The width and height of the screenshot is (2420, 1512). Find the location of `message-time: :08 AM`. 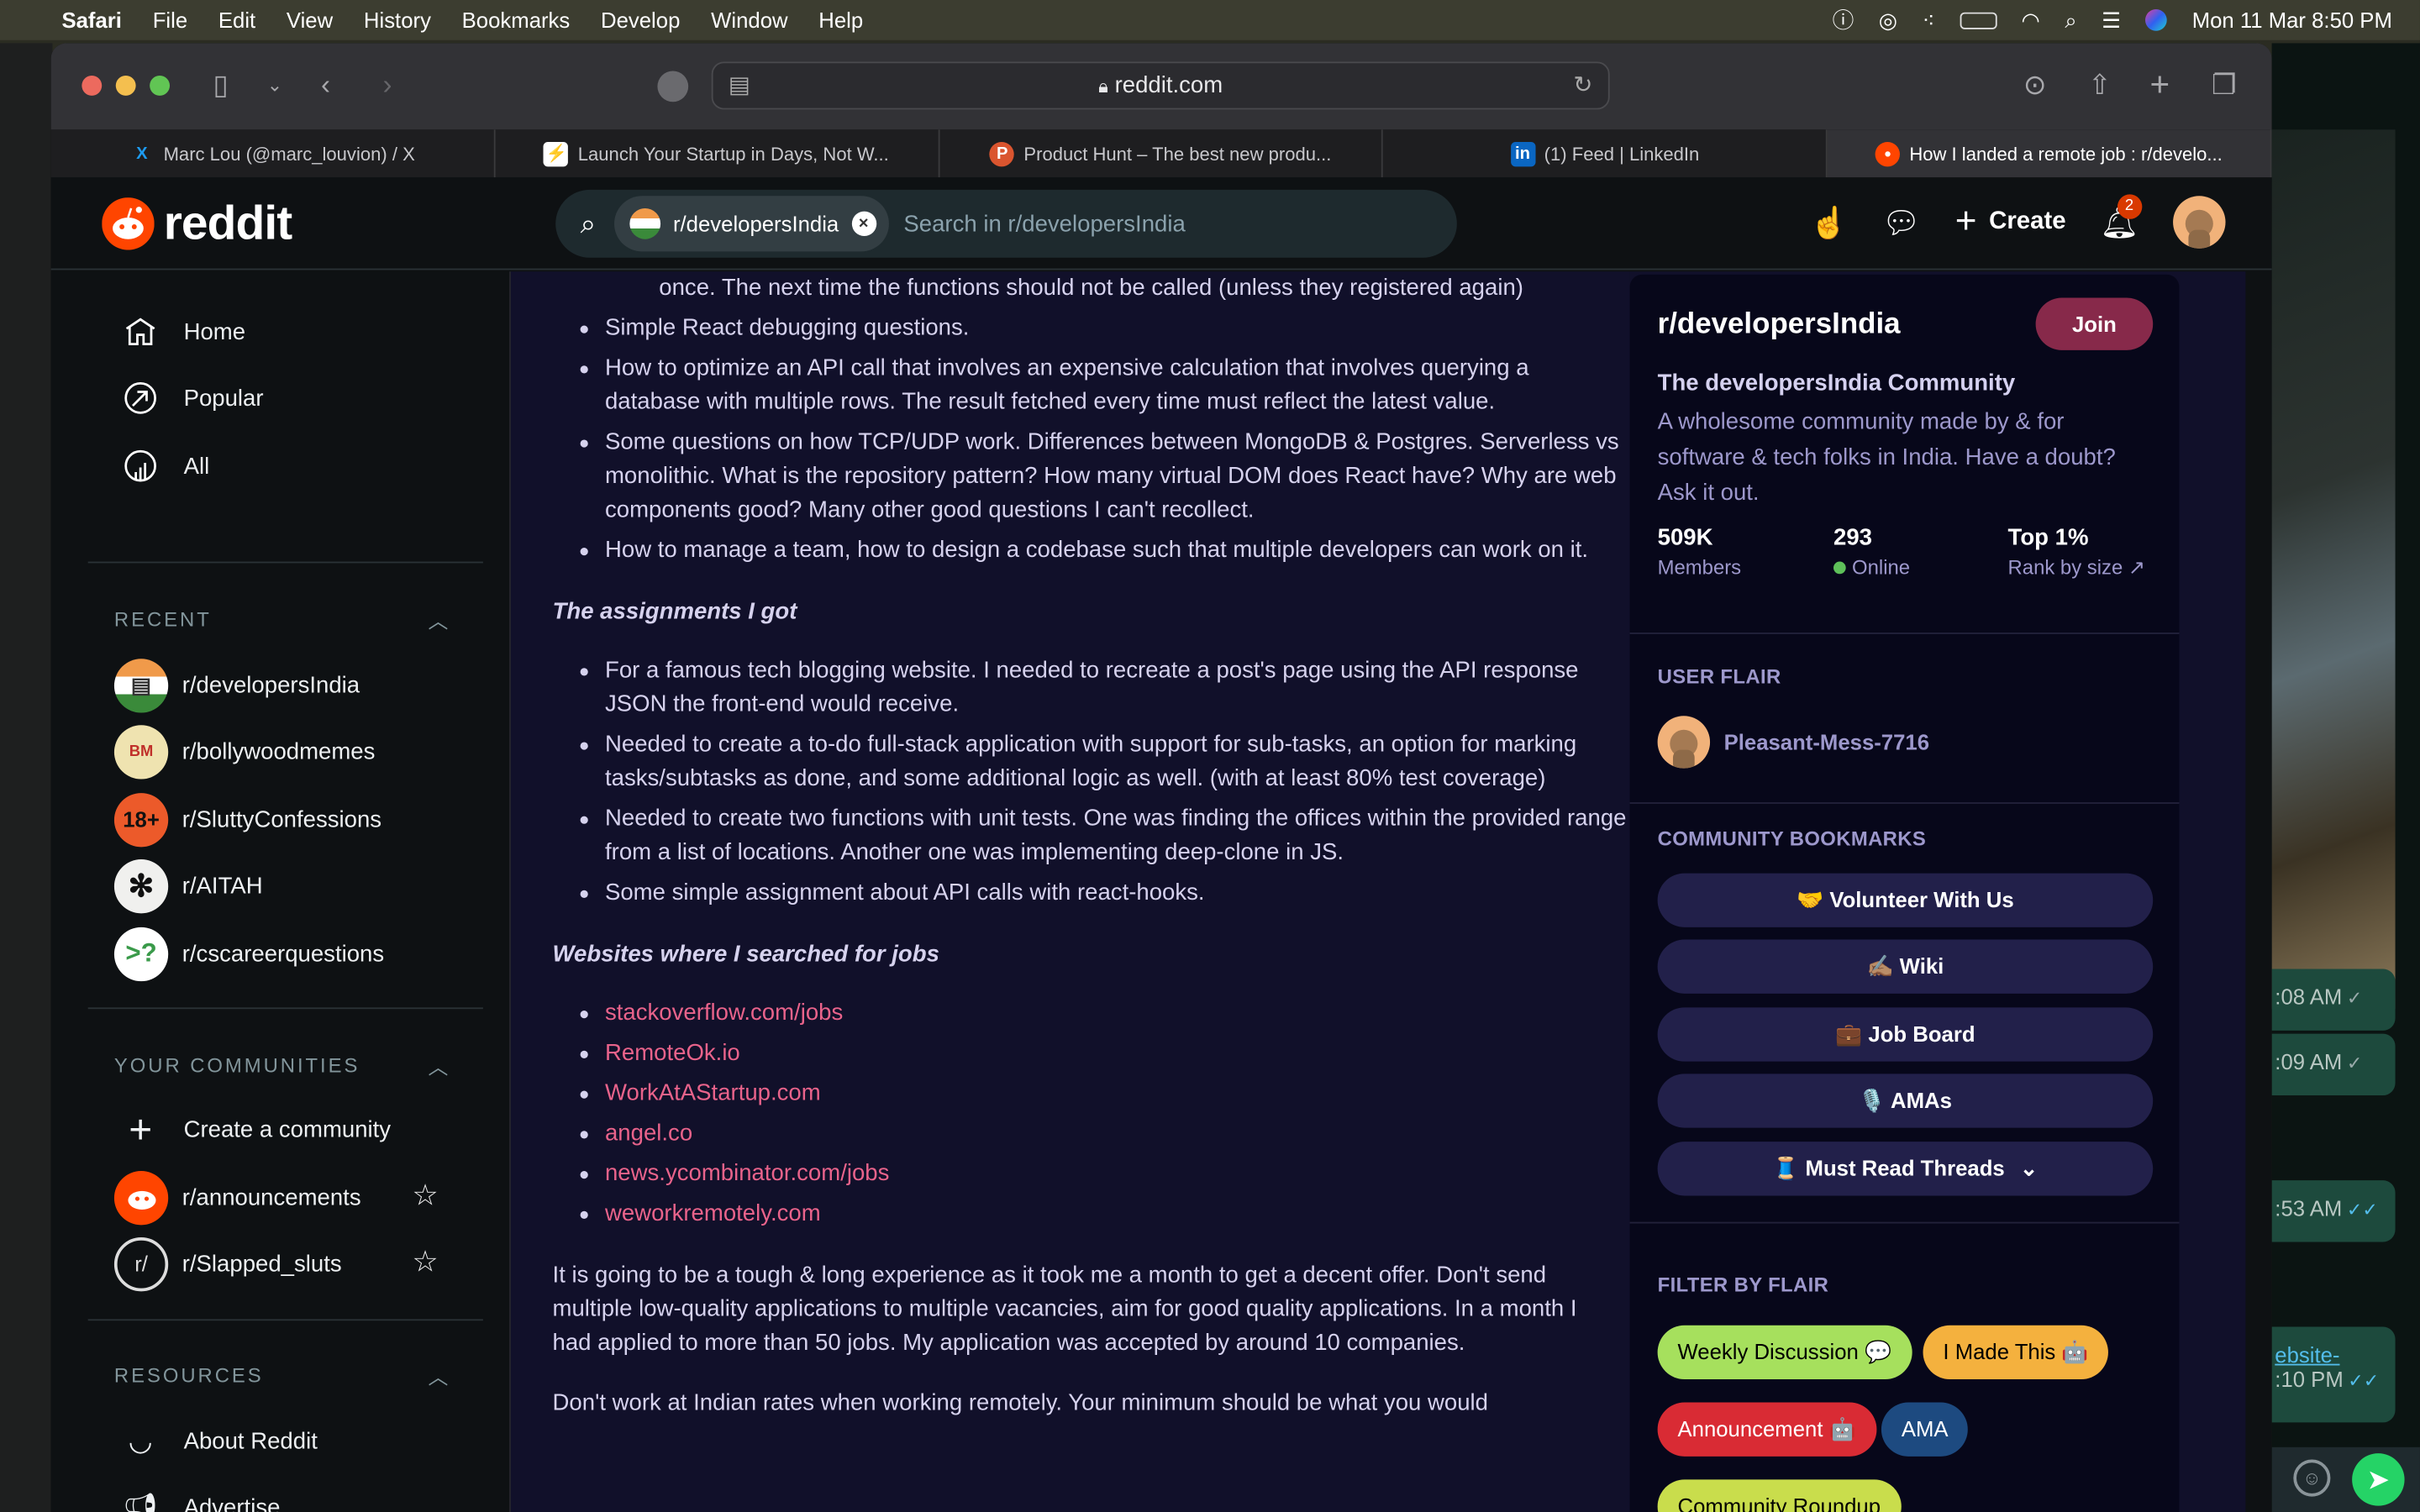

message-time: :08 AM is located at coordinates (2309, 997).